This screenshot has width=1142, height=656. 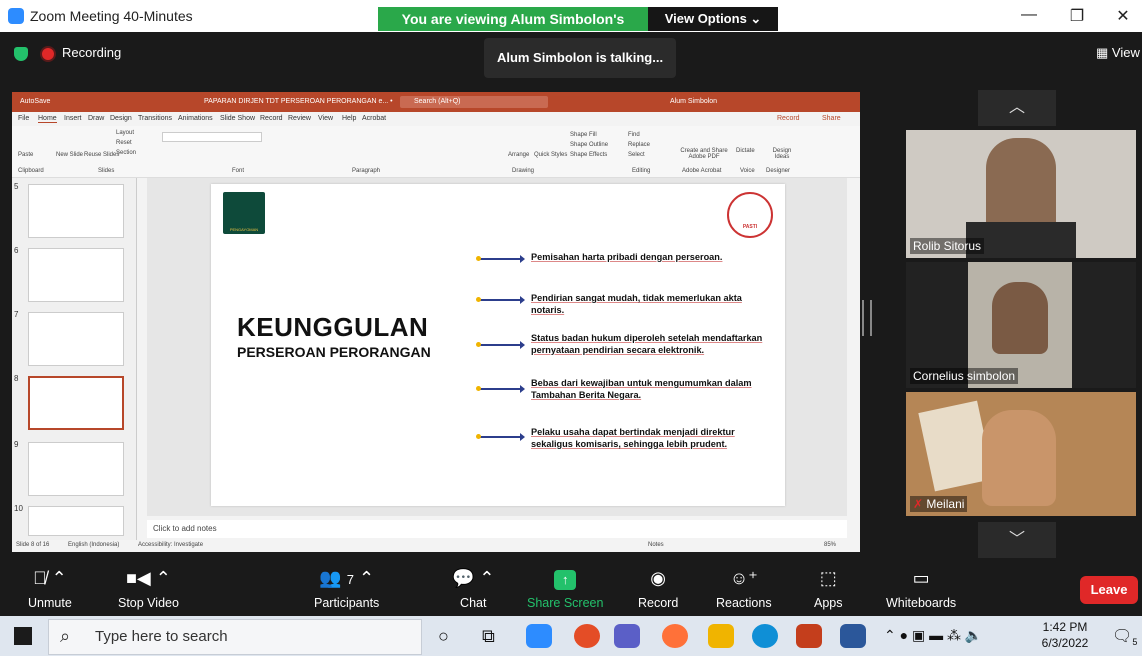 What do you see at coordinates (366, 171) in the screenshot?
I see `paragraph-group: Paragraph` at bounding box center [366, 171].